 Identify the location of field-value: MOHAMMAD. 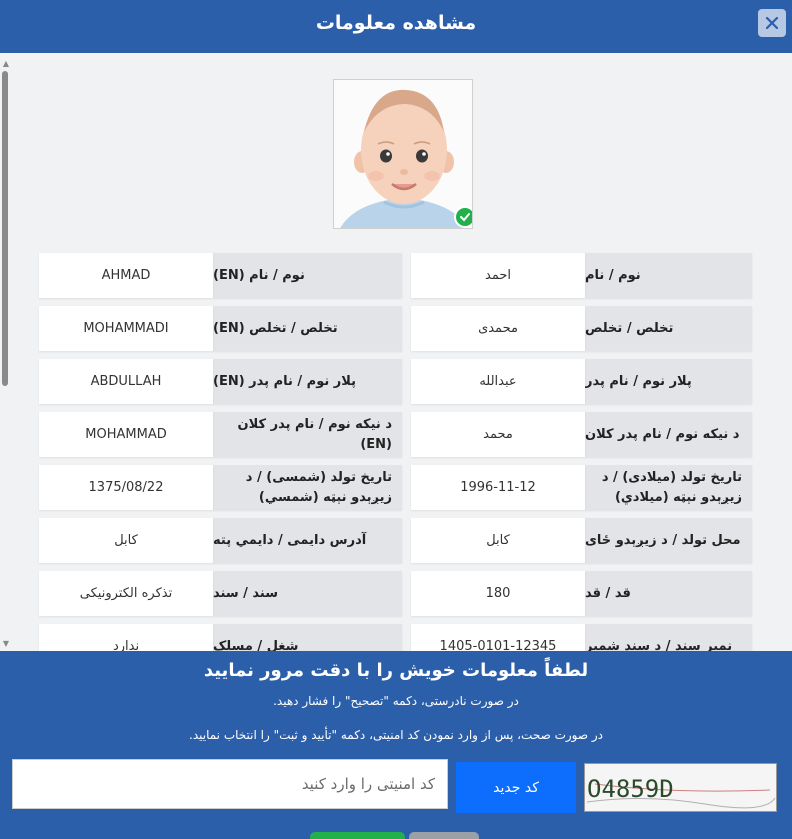
(126, 434).